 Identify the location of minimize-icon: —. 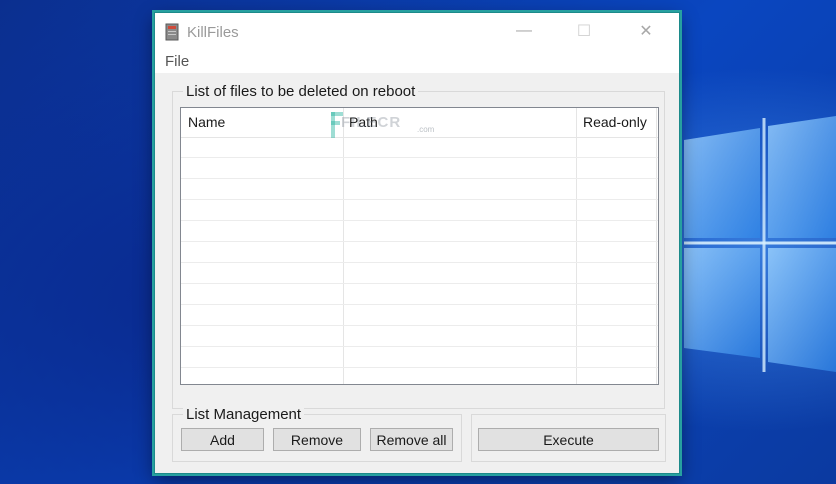
(524, 30).